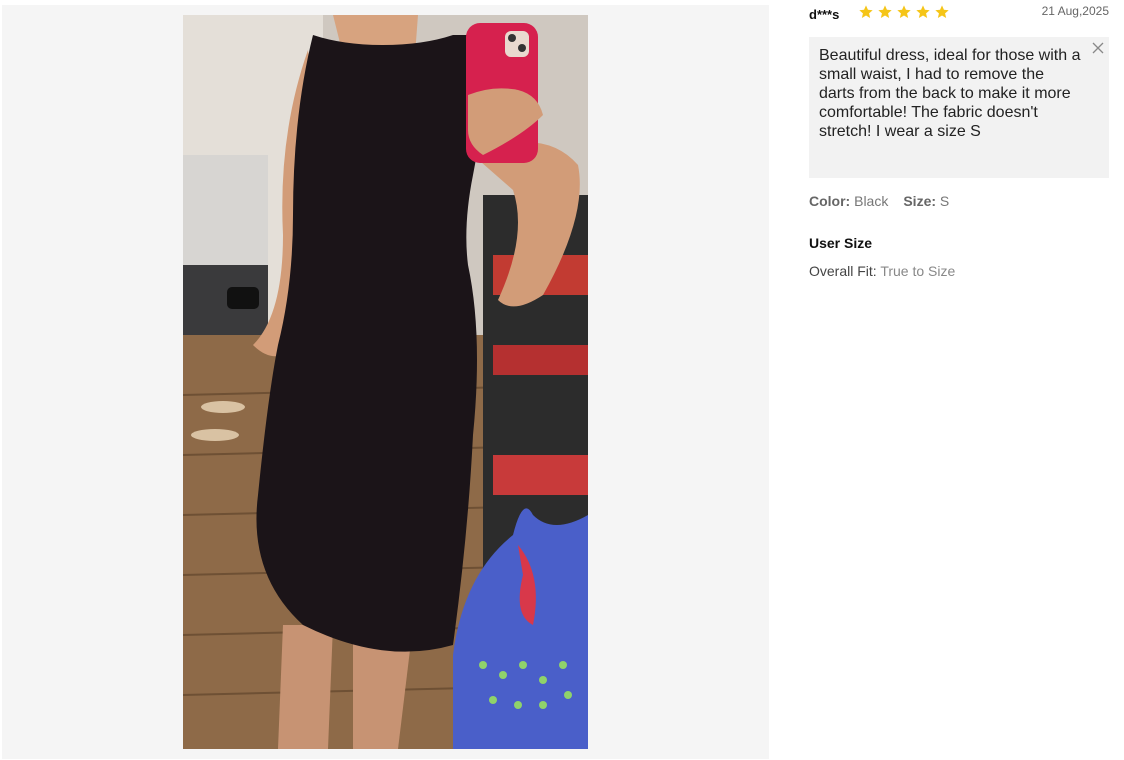 This screenshot has width=1124, height=760. I want to click on user-size-title: User Size, so click(841, 243).